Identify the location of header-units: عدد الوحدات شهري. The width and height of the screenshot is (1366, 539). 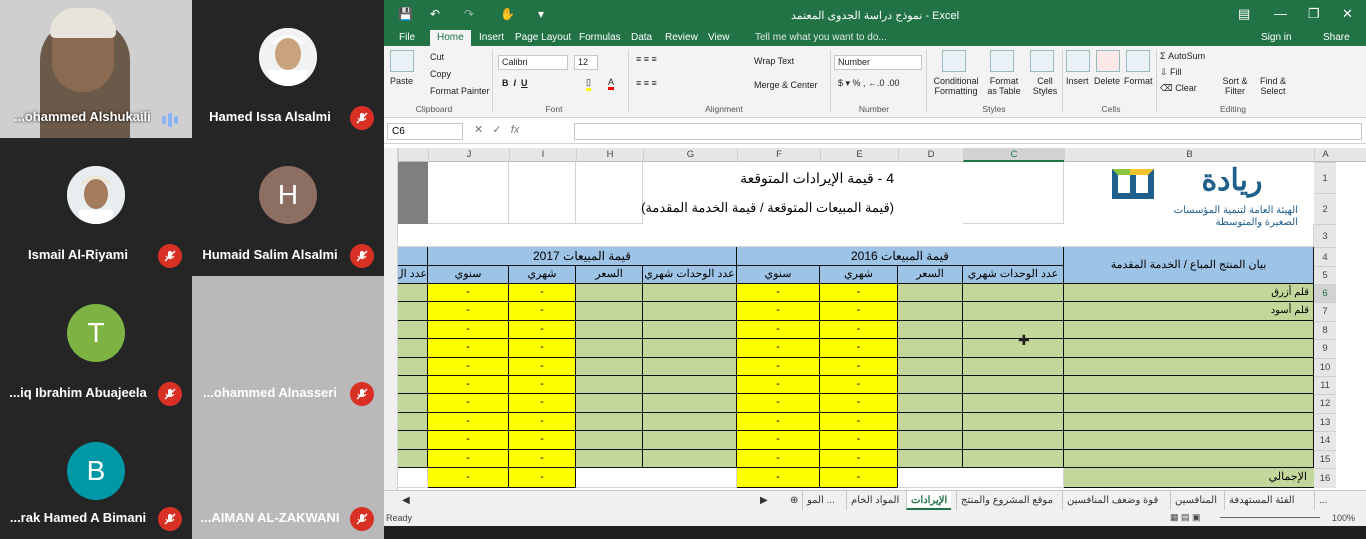
(690, 275).